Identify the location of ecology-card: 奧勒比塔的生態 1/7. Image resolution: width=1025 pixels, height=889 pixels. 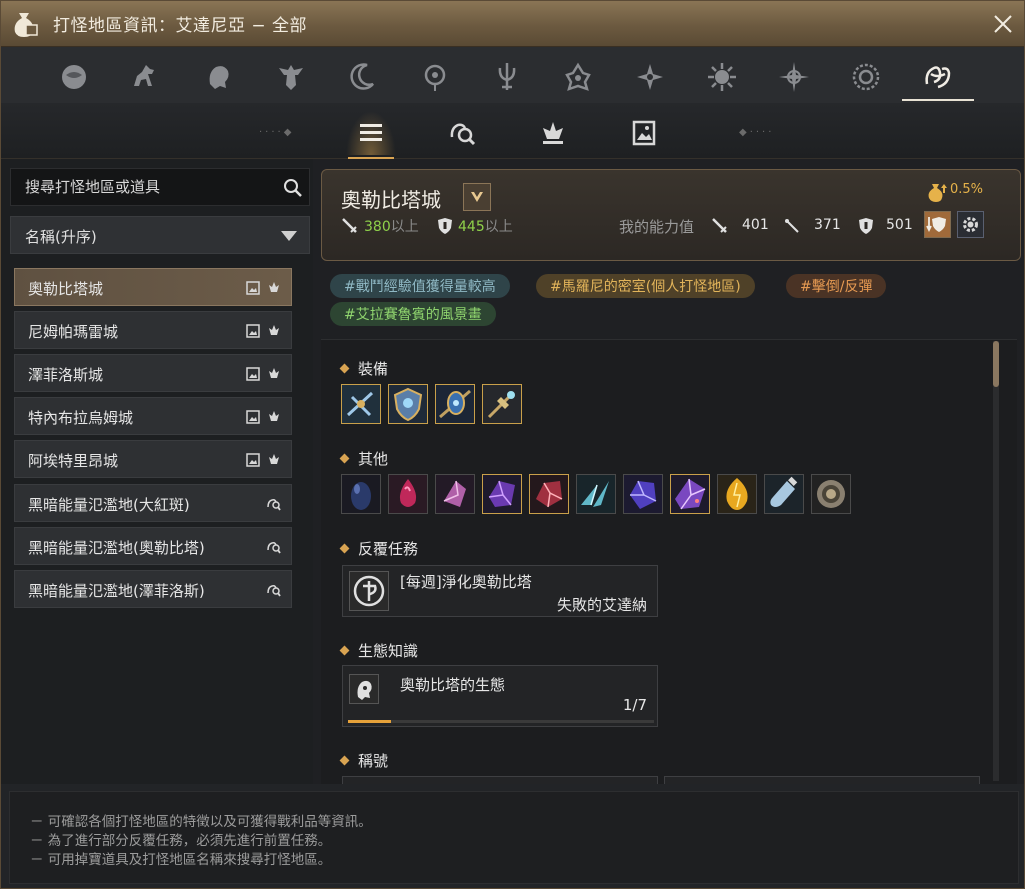
(500, 696).